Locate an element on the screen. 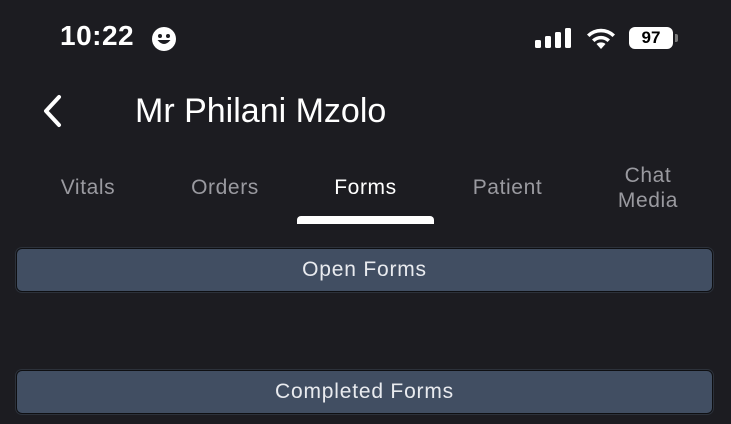  tab-label: Vitals is located at coordinates (88, 187).